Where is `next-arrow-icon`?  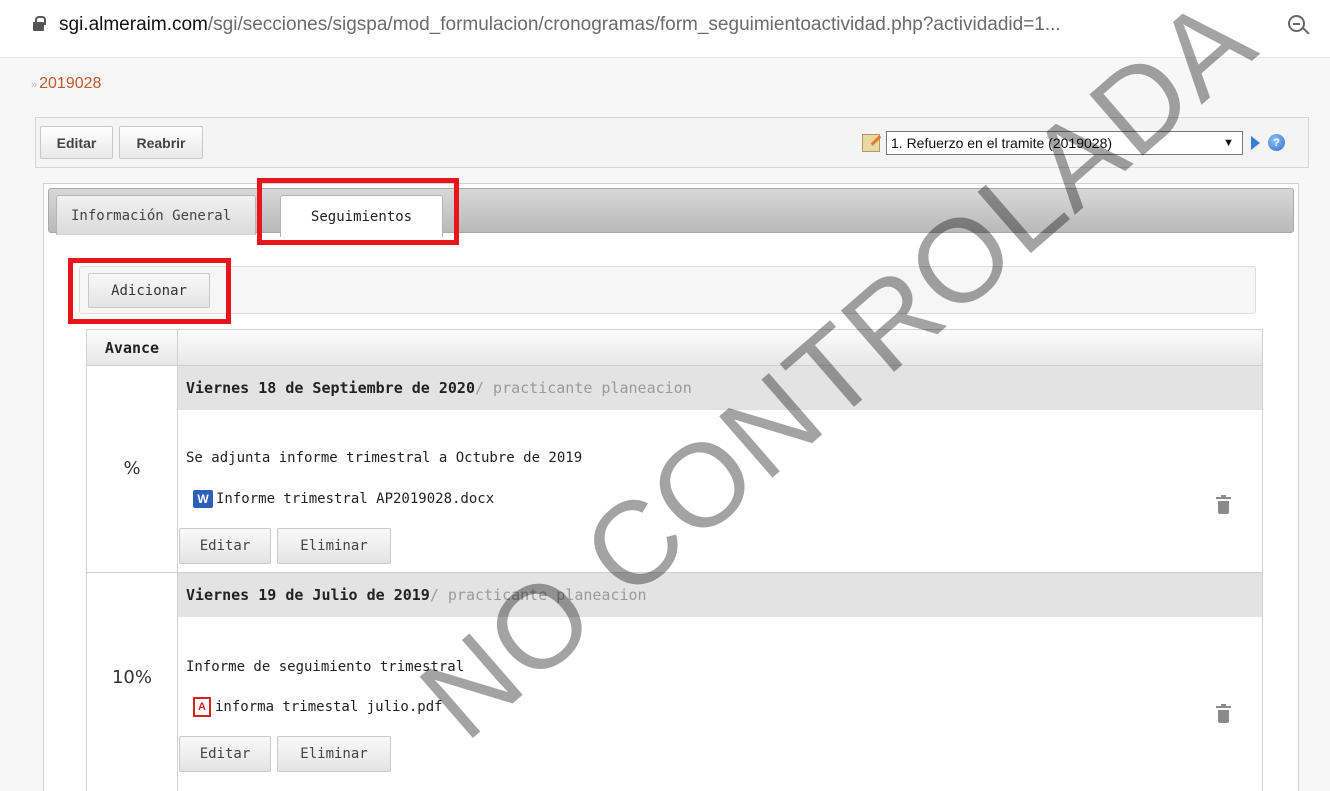
next-arrow-icon is located at coordinates (1255, 142).